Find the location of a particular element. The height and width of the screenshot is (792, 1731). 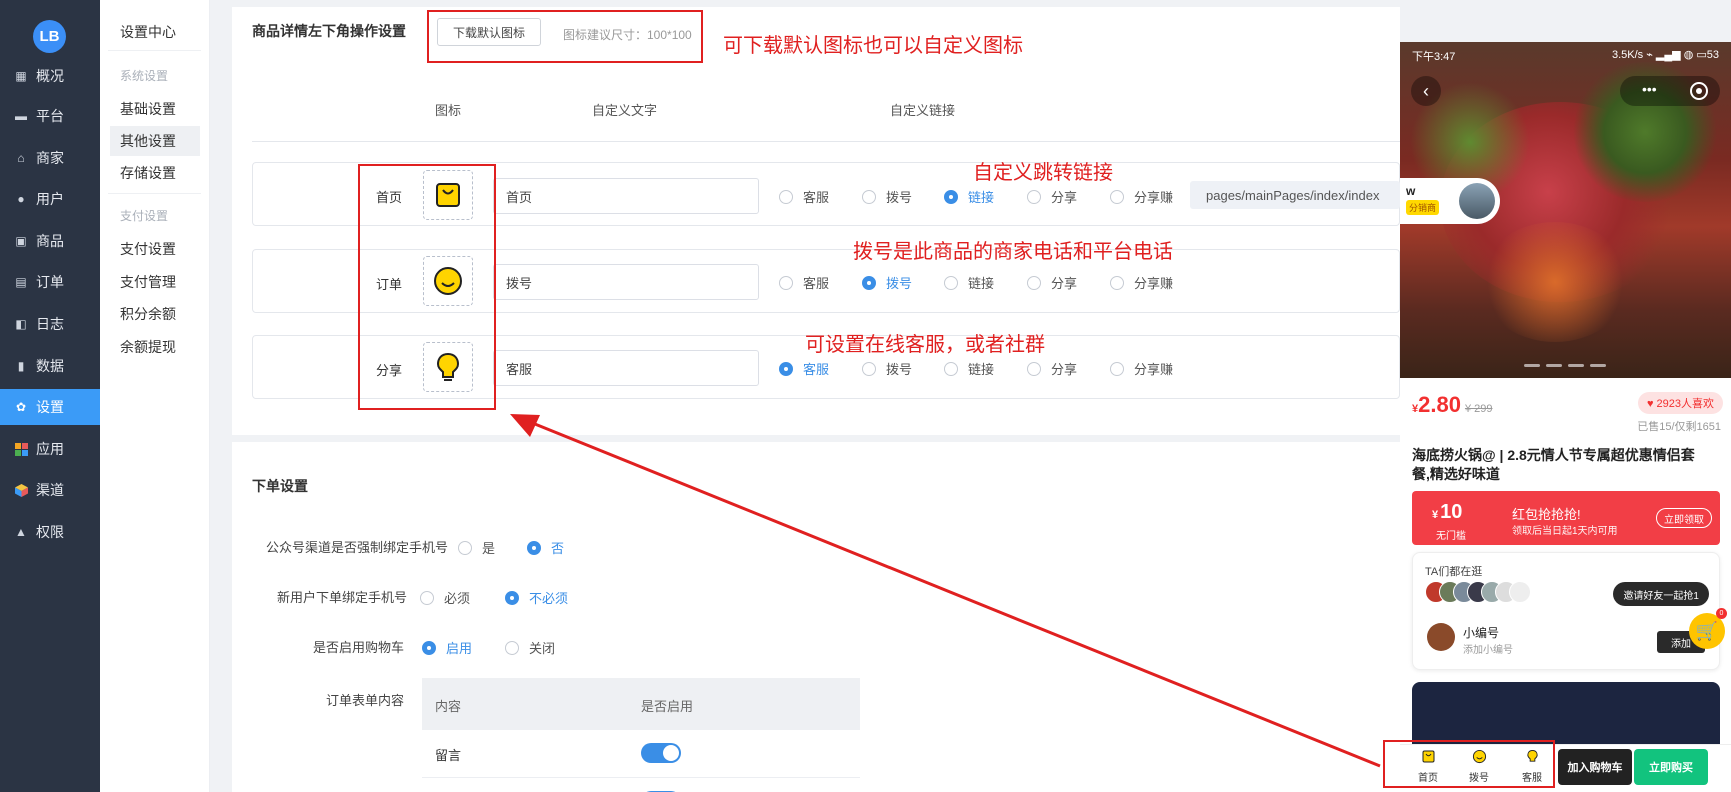

subnav-title: 设置中心 is located at coordinates (148, 32).